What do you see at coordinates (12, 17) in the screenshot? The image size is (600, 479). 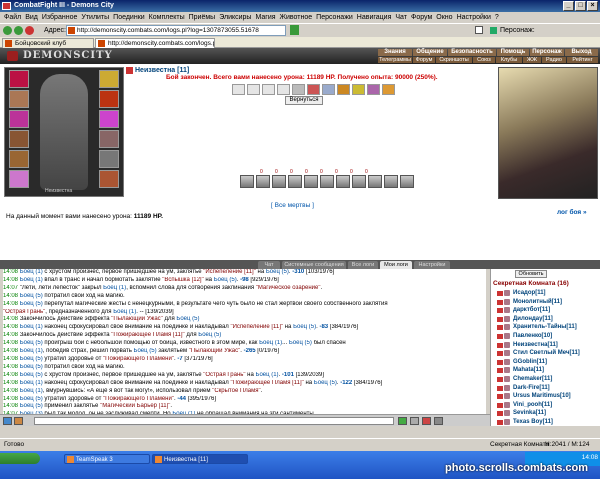 I see `menu-item: Файл` at bounding box center [12, 17].